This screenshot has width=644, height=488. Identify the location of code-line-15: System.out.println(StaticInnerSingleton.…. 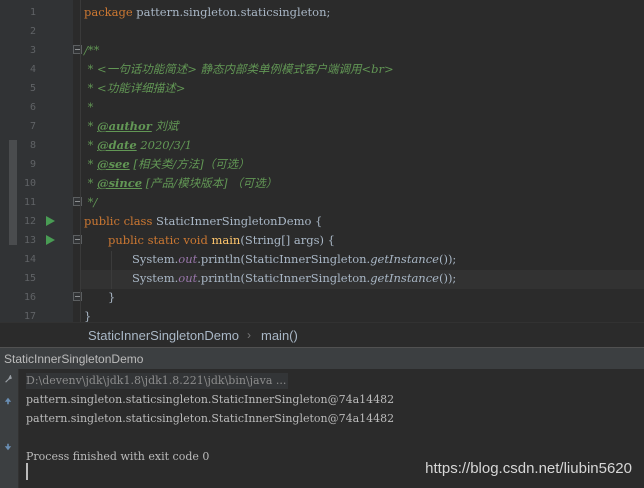
(294, 278).